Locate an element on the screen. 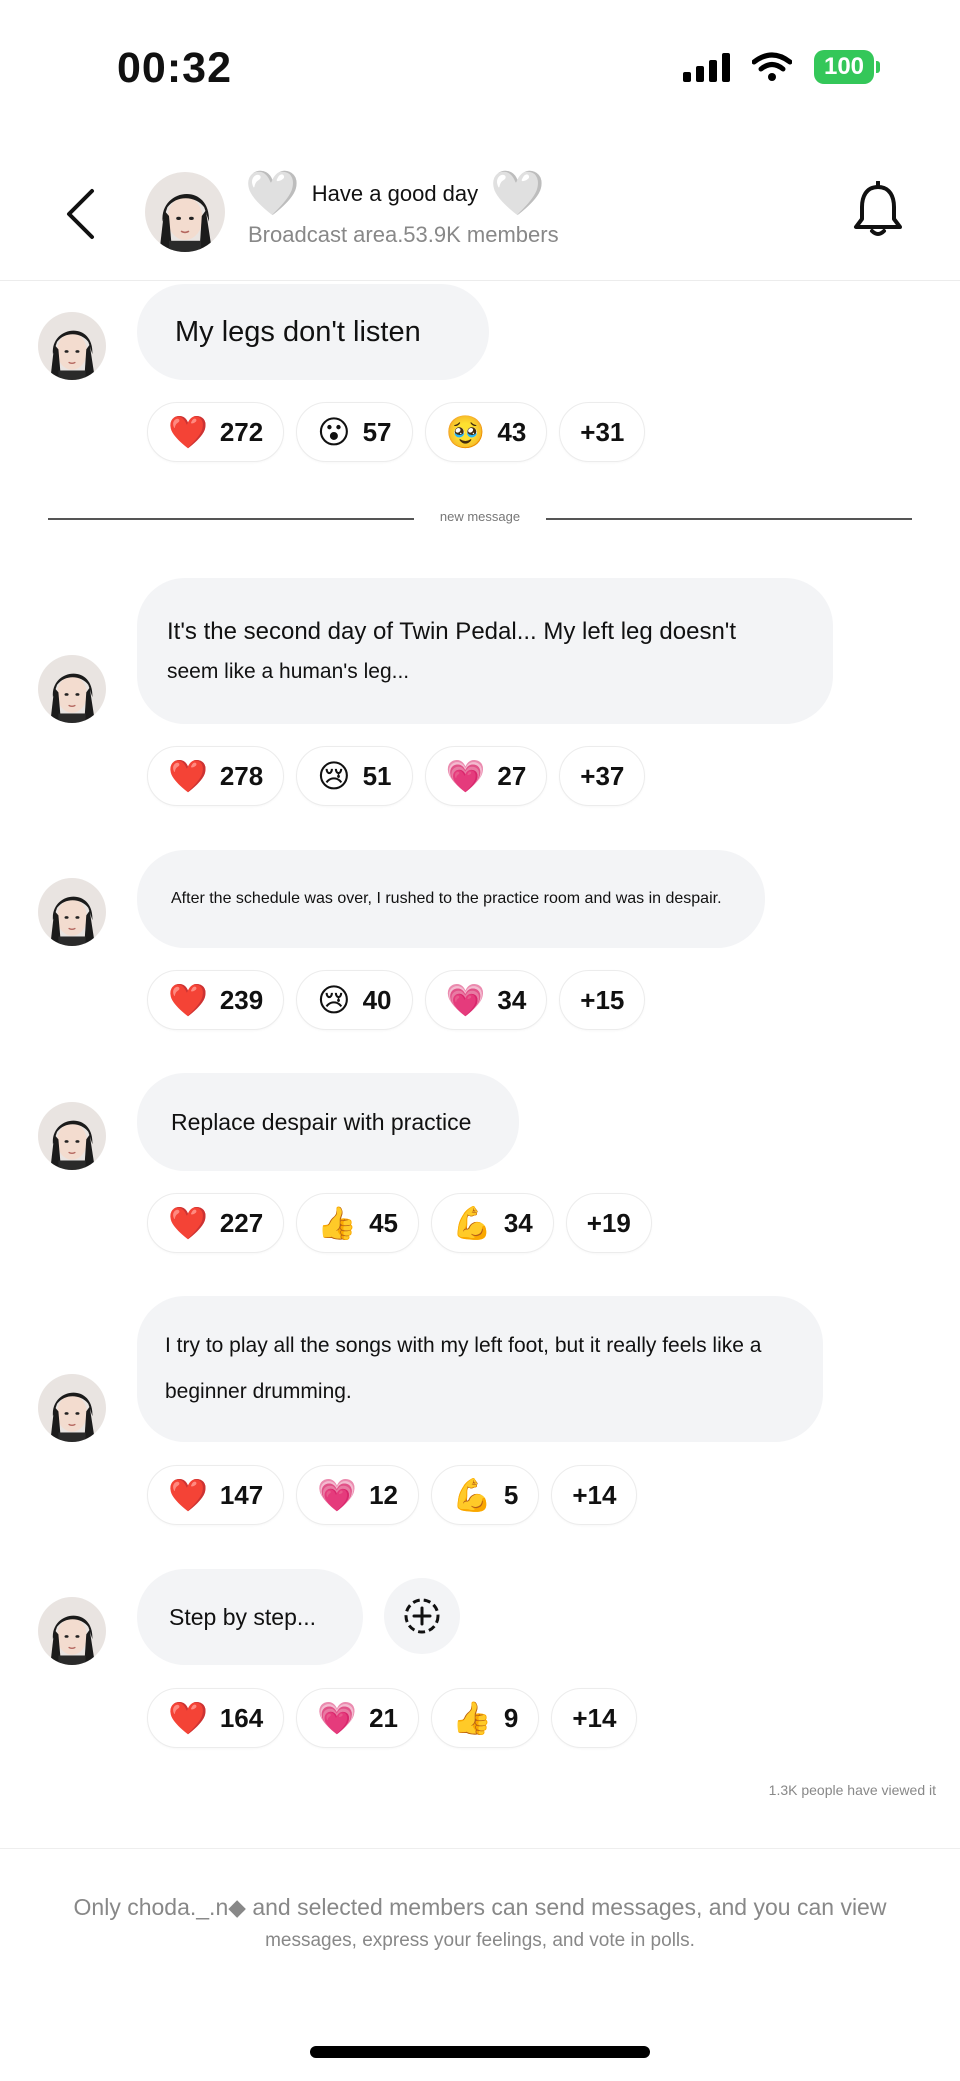 This screenshot has height=2081, width=960. reaction-count: 164 is located at coordinates (241, 1717).